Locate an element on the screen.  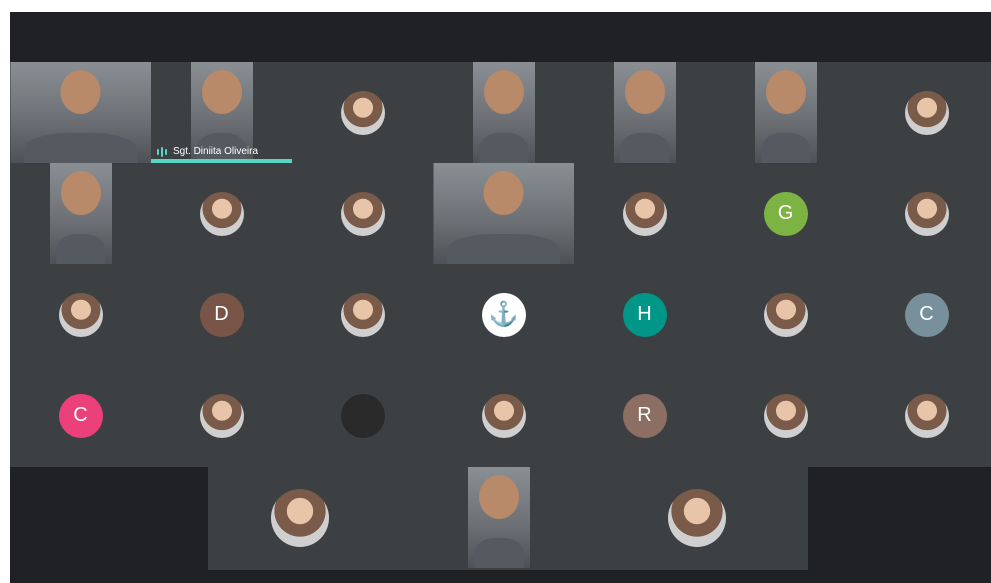
participant-avatar-19: H is located at coordinates (644, 314).